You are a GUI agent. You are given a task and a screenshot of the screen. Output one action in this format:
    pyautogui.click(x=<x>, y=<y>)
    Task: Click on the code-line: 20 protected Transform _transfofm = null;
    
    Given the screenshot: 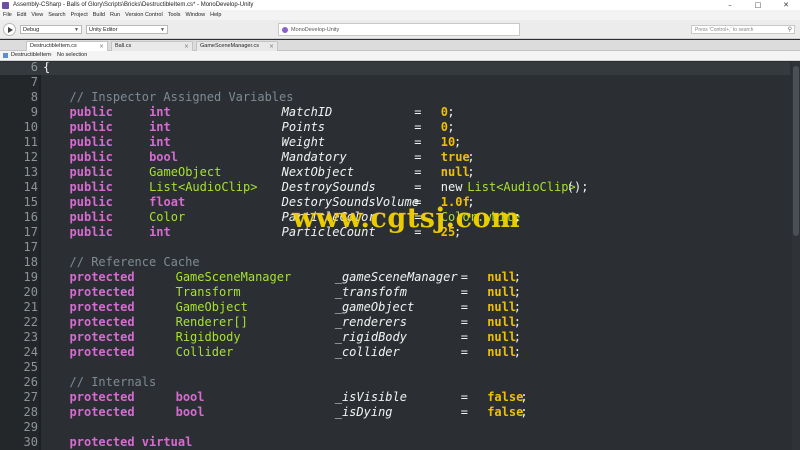 What is the action you would take?
    pyautogui.click(x=395, y=292)
    